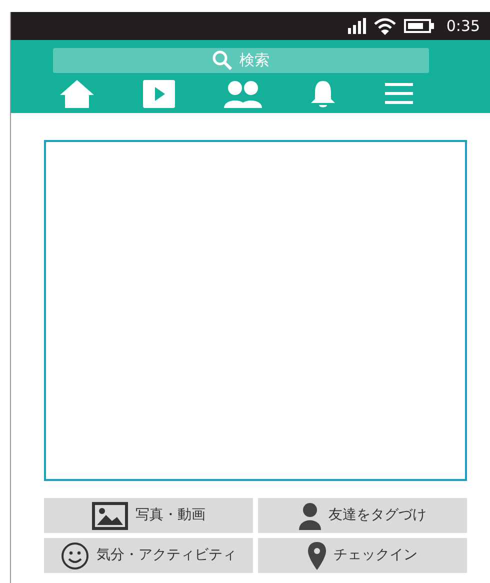  I want to click on people-icon, so click(243, 94).